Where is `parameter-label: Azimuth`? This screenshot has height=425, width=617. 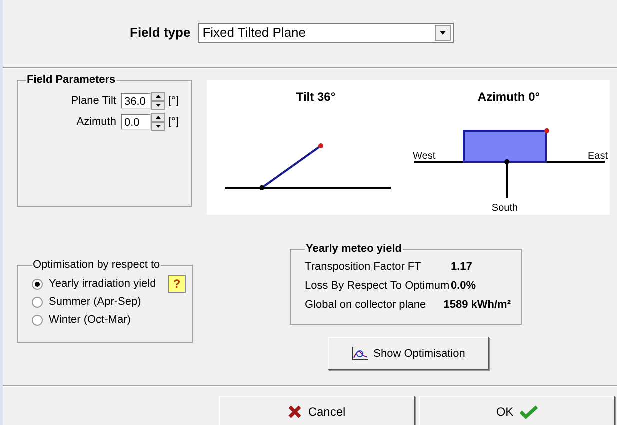 parameter-label: Azimuth is located at coordinates (96, 122).